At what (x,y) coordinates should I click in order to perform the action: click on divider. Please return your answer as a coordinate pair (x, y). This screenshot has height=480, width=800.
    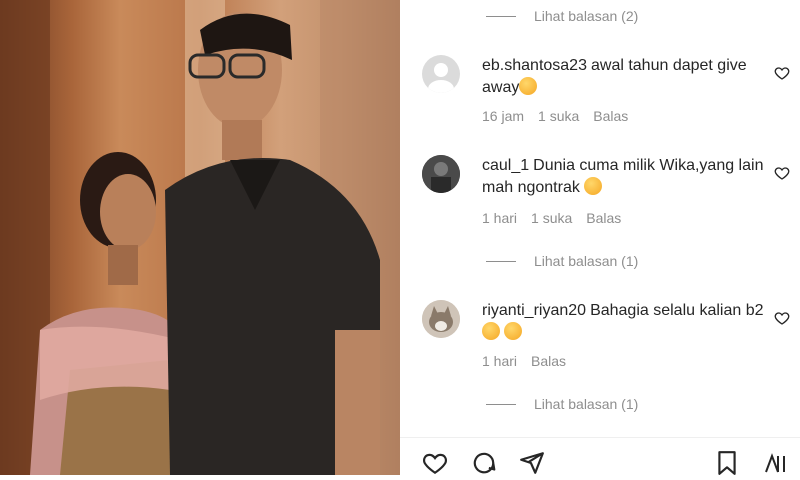
    Looking at the image, I should click on (600, 437).